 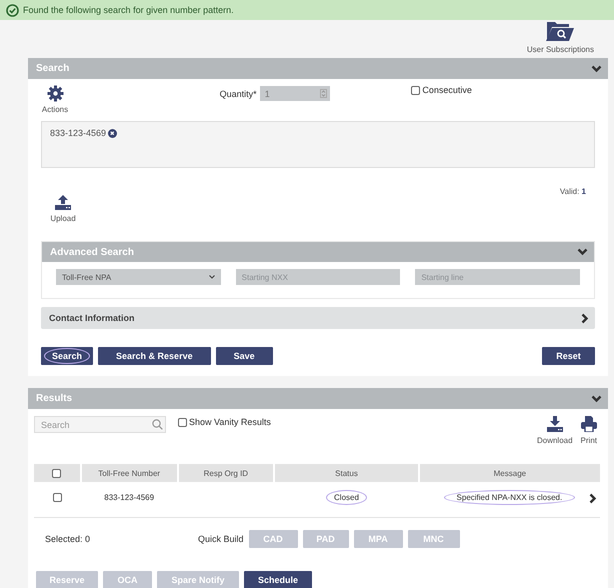 What do you see at coordinates (510, 497) in the screenshot?
I see `message-text: Specified NPA-NXX is closed.` at bounding box center [510, 497].